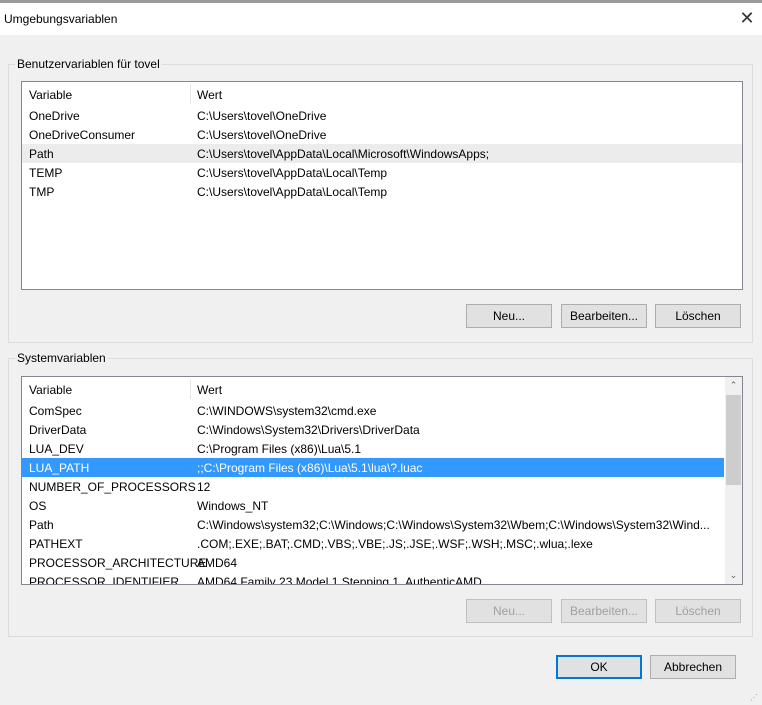  I want to click on table-row: OS Windows_NT, so click(382, 505).